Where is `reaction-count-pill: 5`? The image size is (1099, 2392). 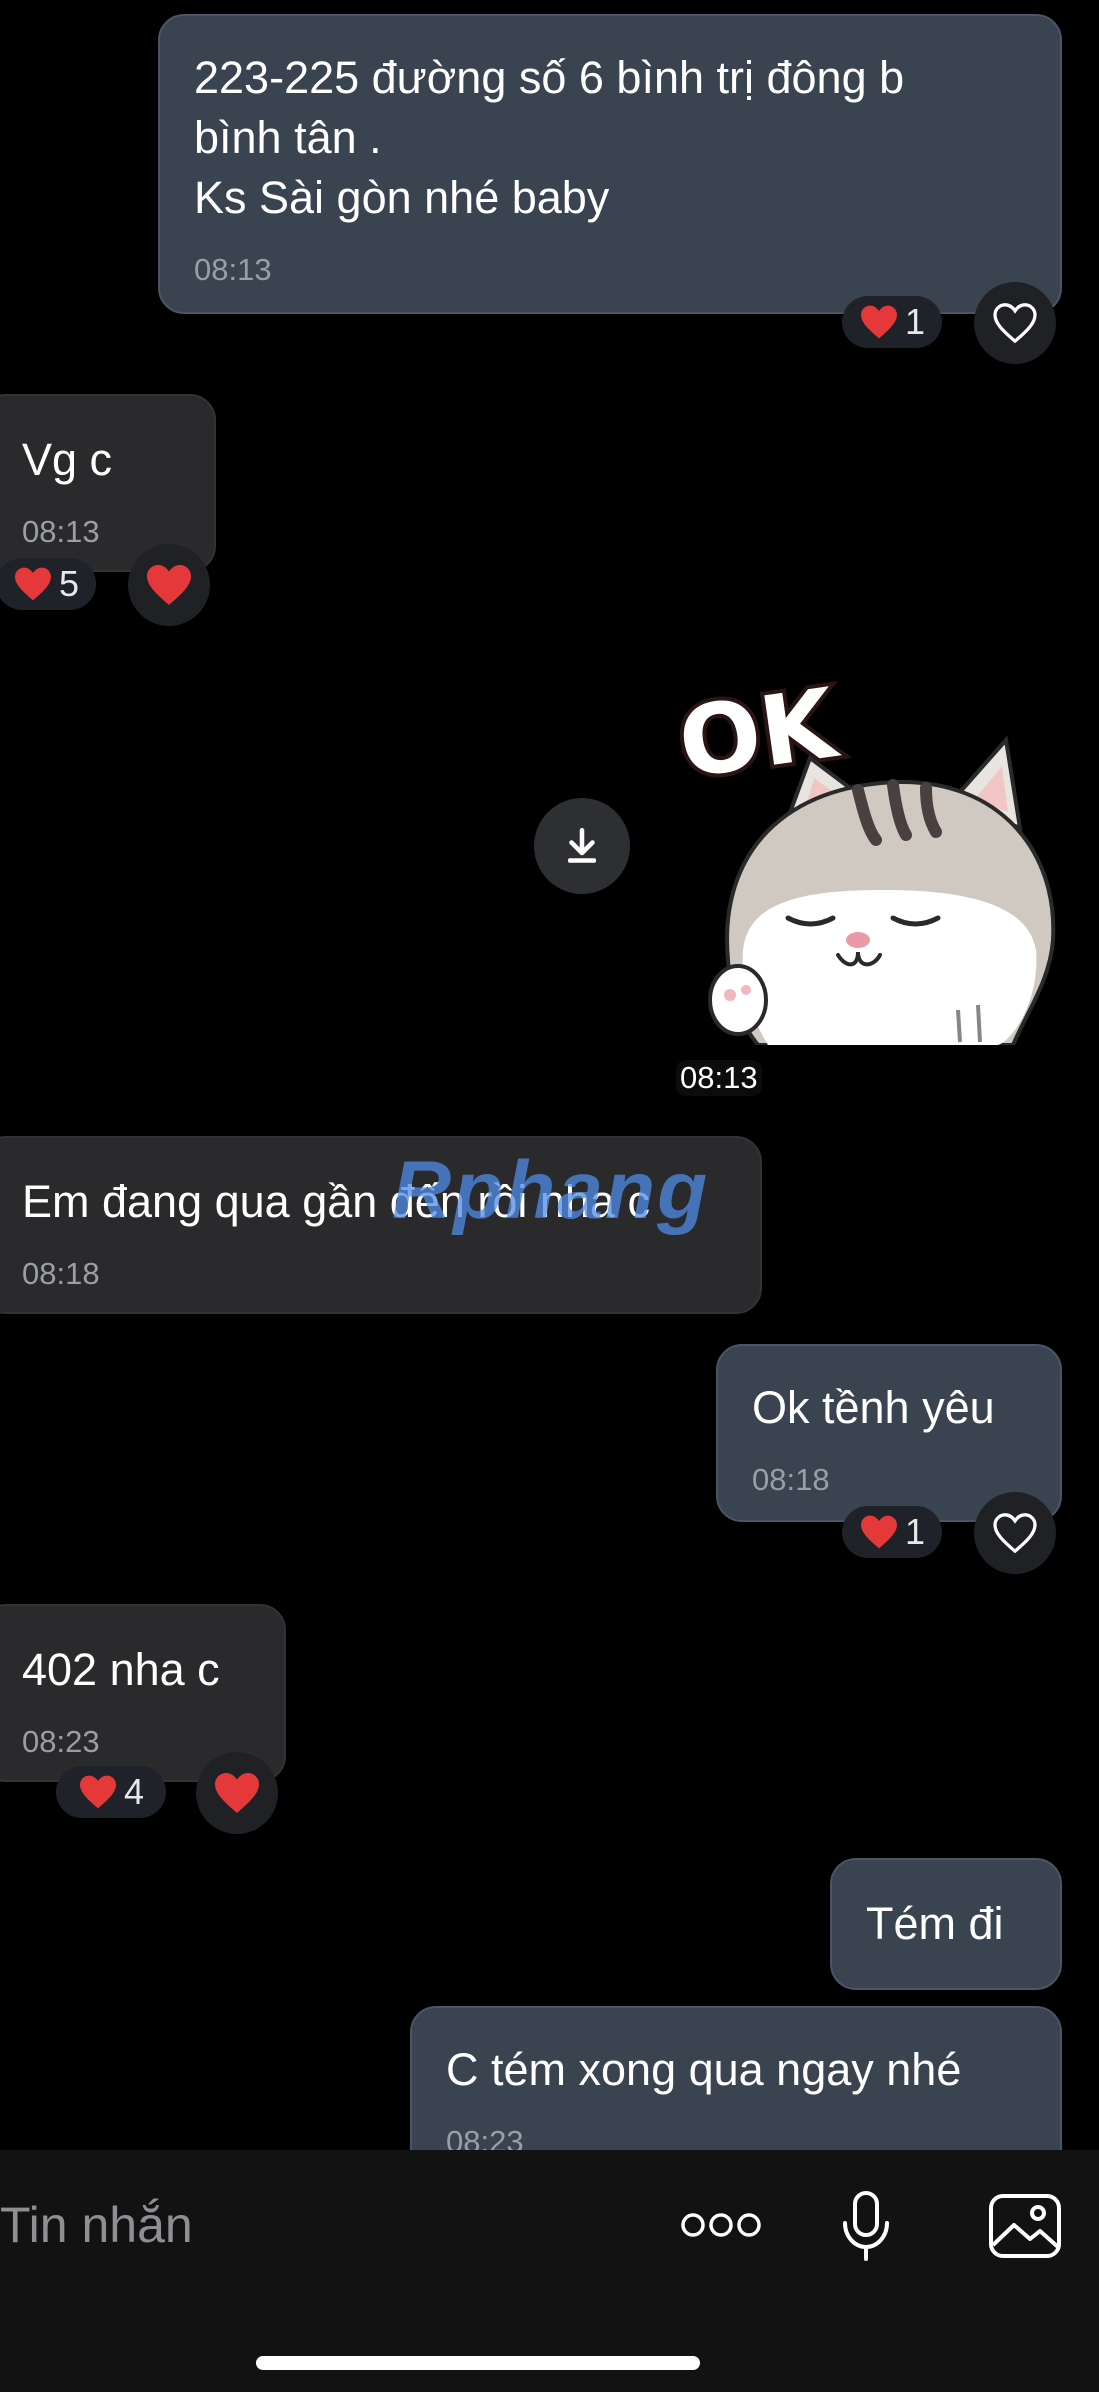
reaction-count-pill: 5 is located at coordinates (48, 584).